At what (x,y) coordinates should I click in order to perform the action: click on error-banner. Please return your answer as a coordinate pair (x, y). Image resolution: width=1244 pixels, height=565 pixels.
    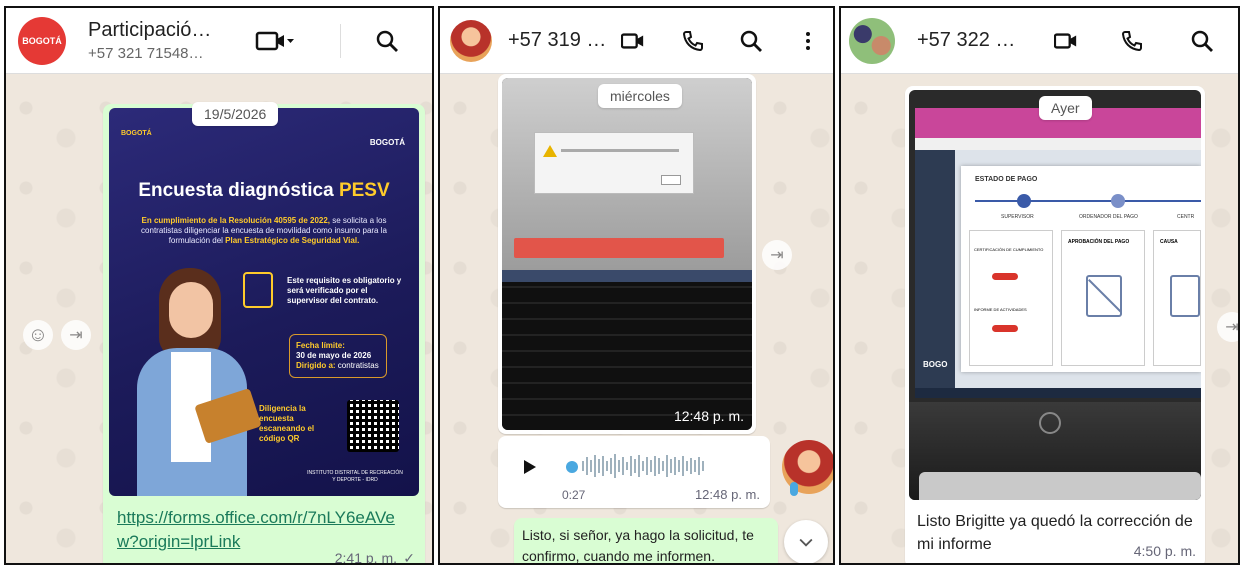
    Looking at the image, I should click on (619, 248).